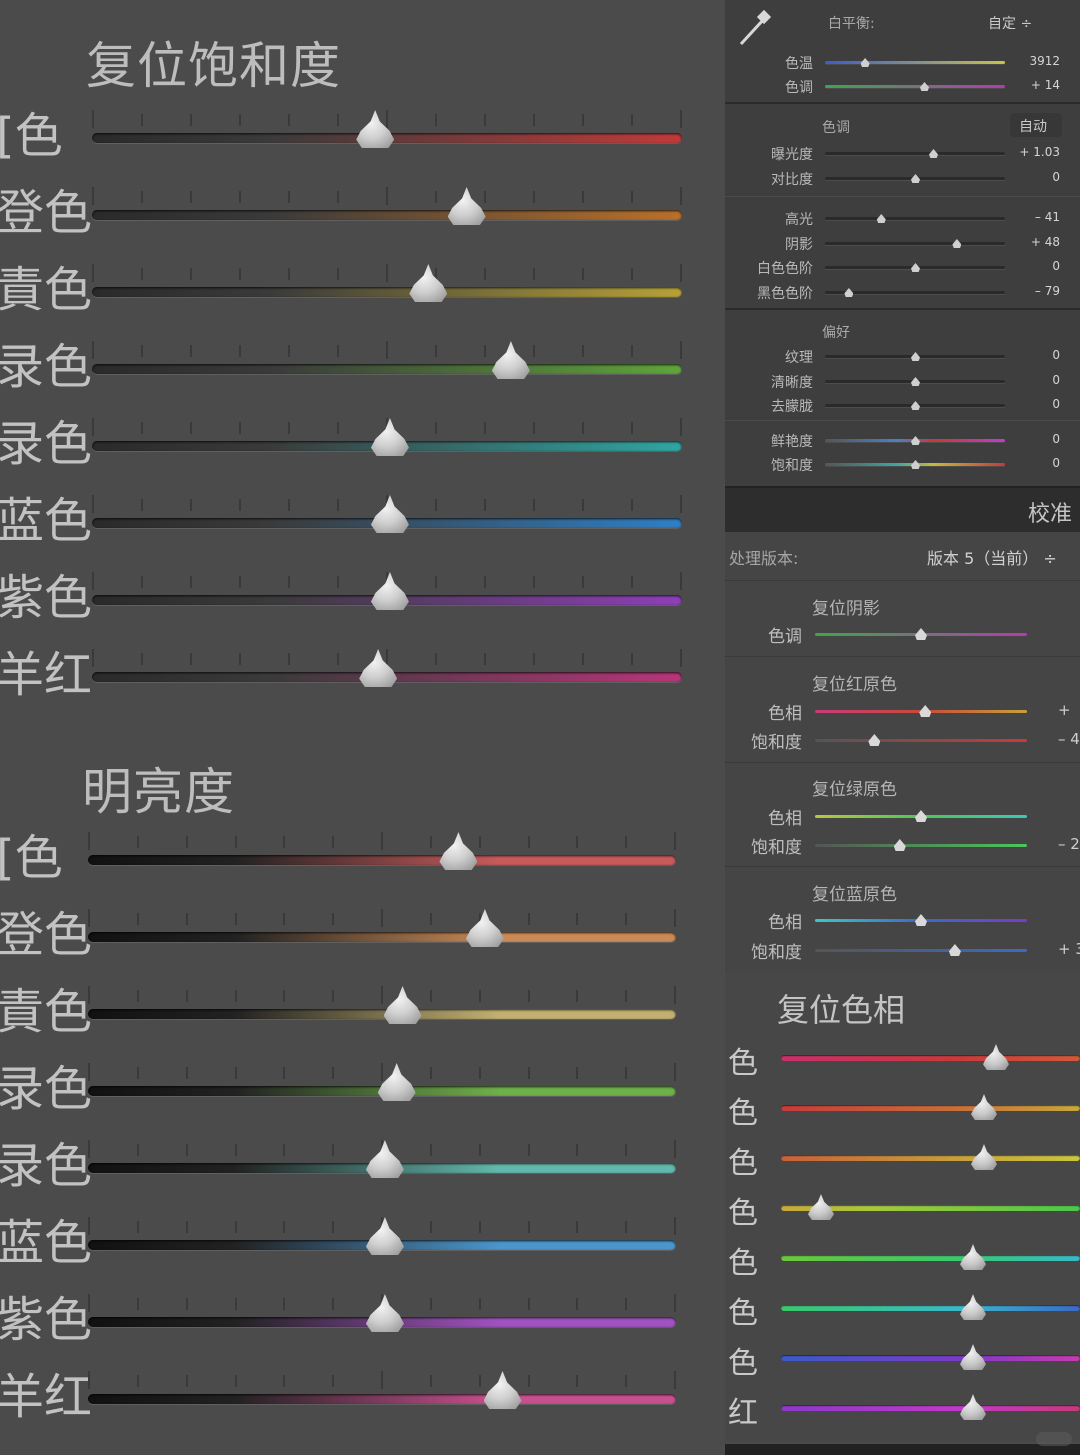  I want to click on saturation-slider-label: 录色, so click(46, 367).